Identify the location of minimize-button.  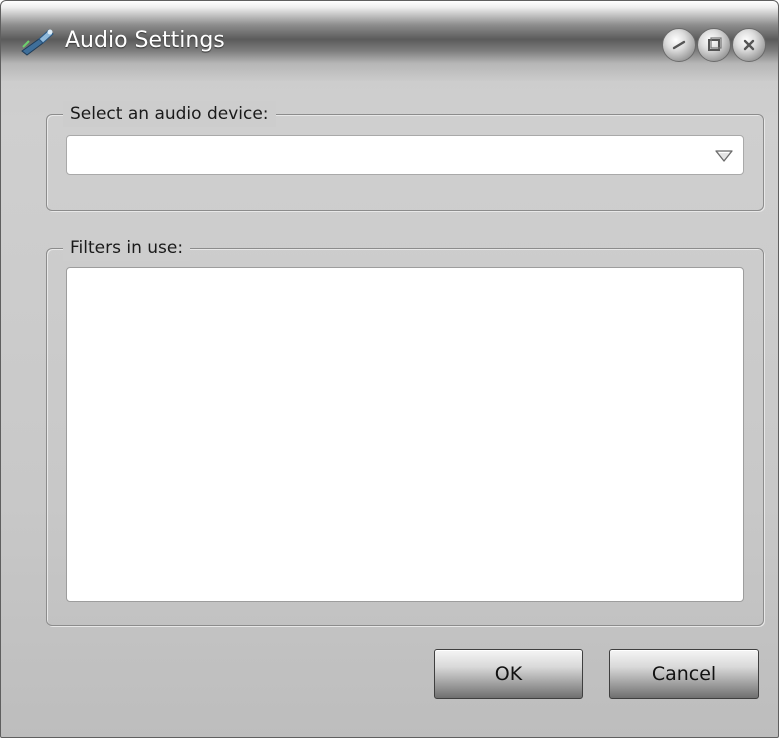
(679, 45).